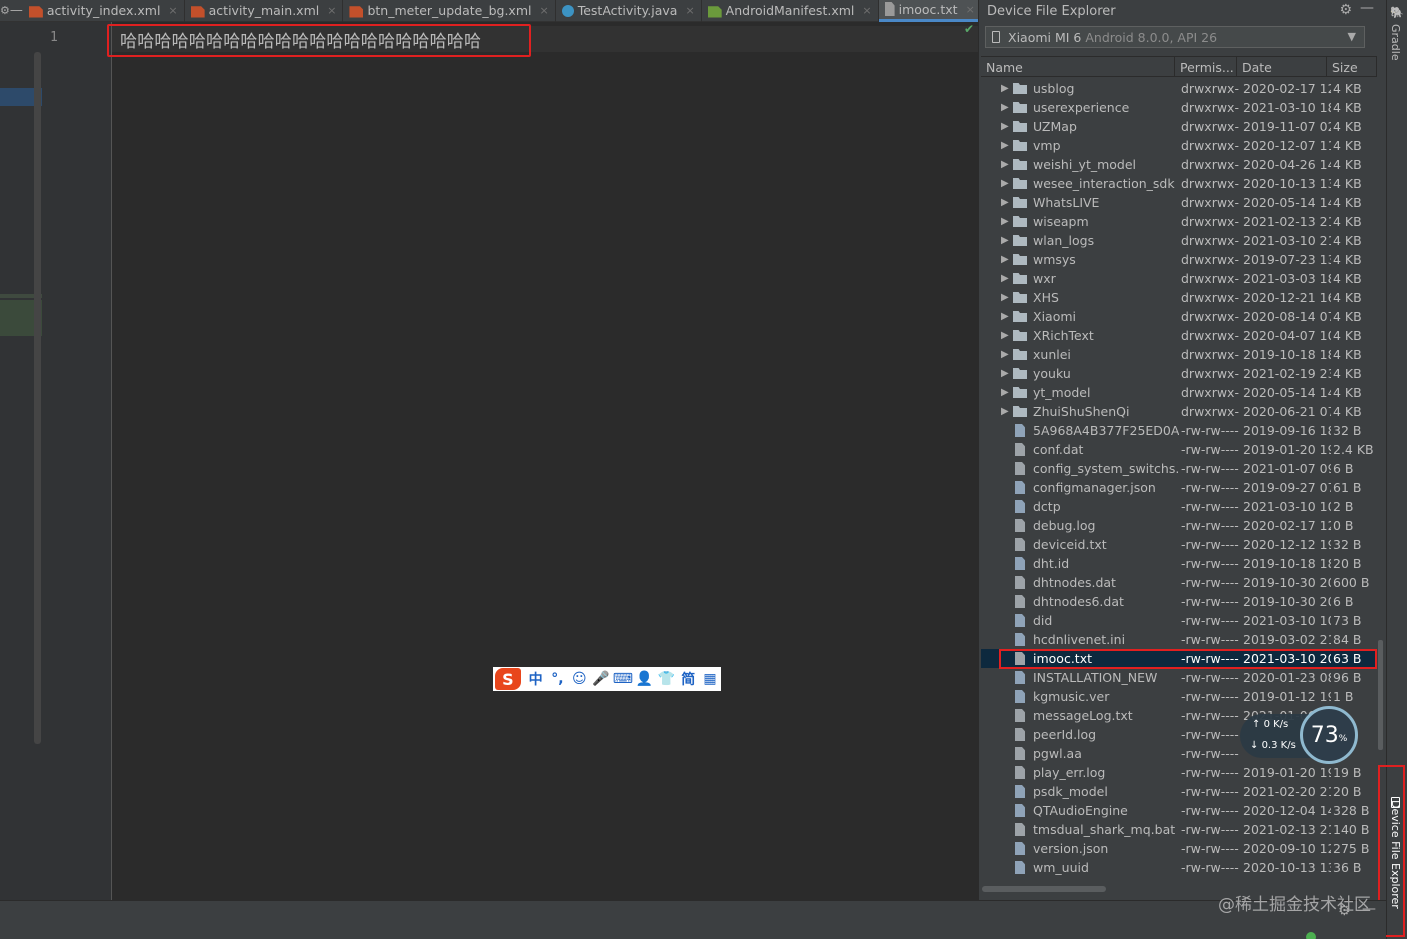 The width and height of the screenshot is (1407, 939). I want to click on simplified-icon: 简, so click(688, 679).